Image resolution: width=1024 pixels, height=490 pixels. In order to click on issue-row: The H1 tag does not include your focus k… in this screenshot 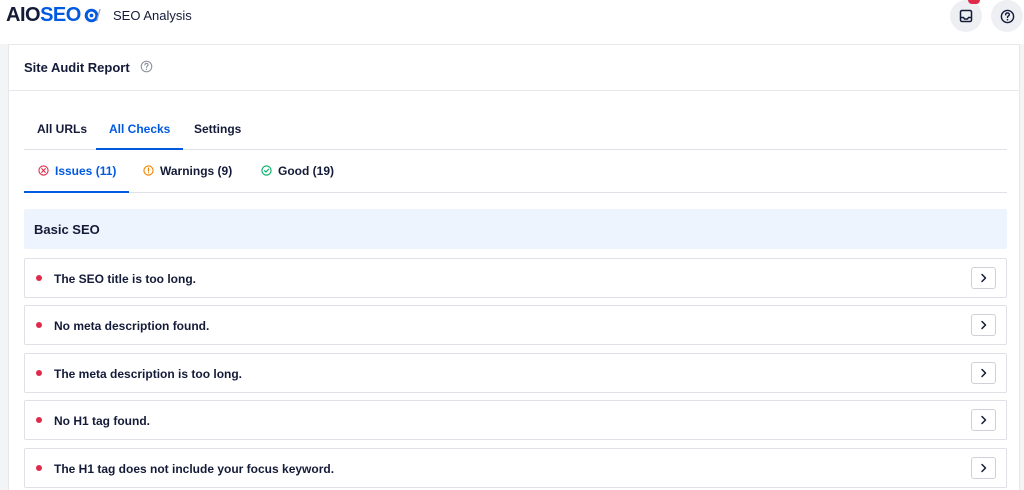, I will do `click(515, 468)`.